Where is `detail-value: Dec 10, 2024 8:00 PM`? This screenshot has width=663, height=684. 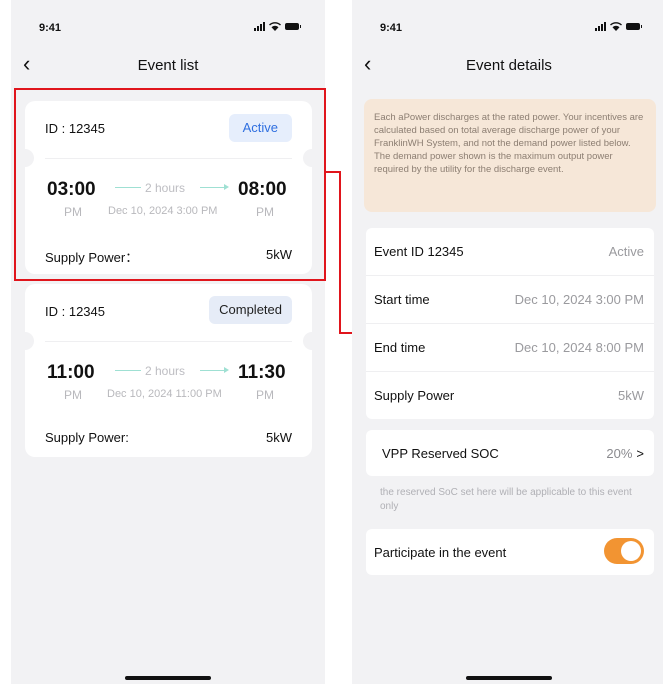
detail-value: Dec 10, 2024 8:00 PM is located at coordinates (579, 347).